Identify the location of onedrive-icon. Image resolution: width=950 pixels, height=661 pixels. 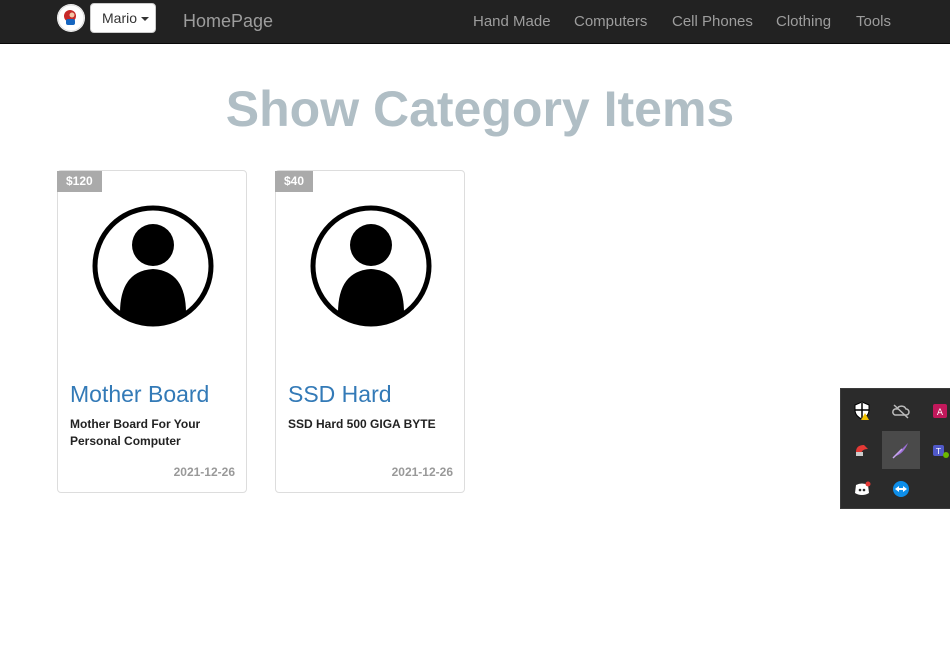
(901, 411).